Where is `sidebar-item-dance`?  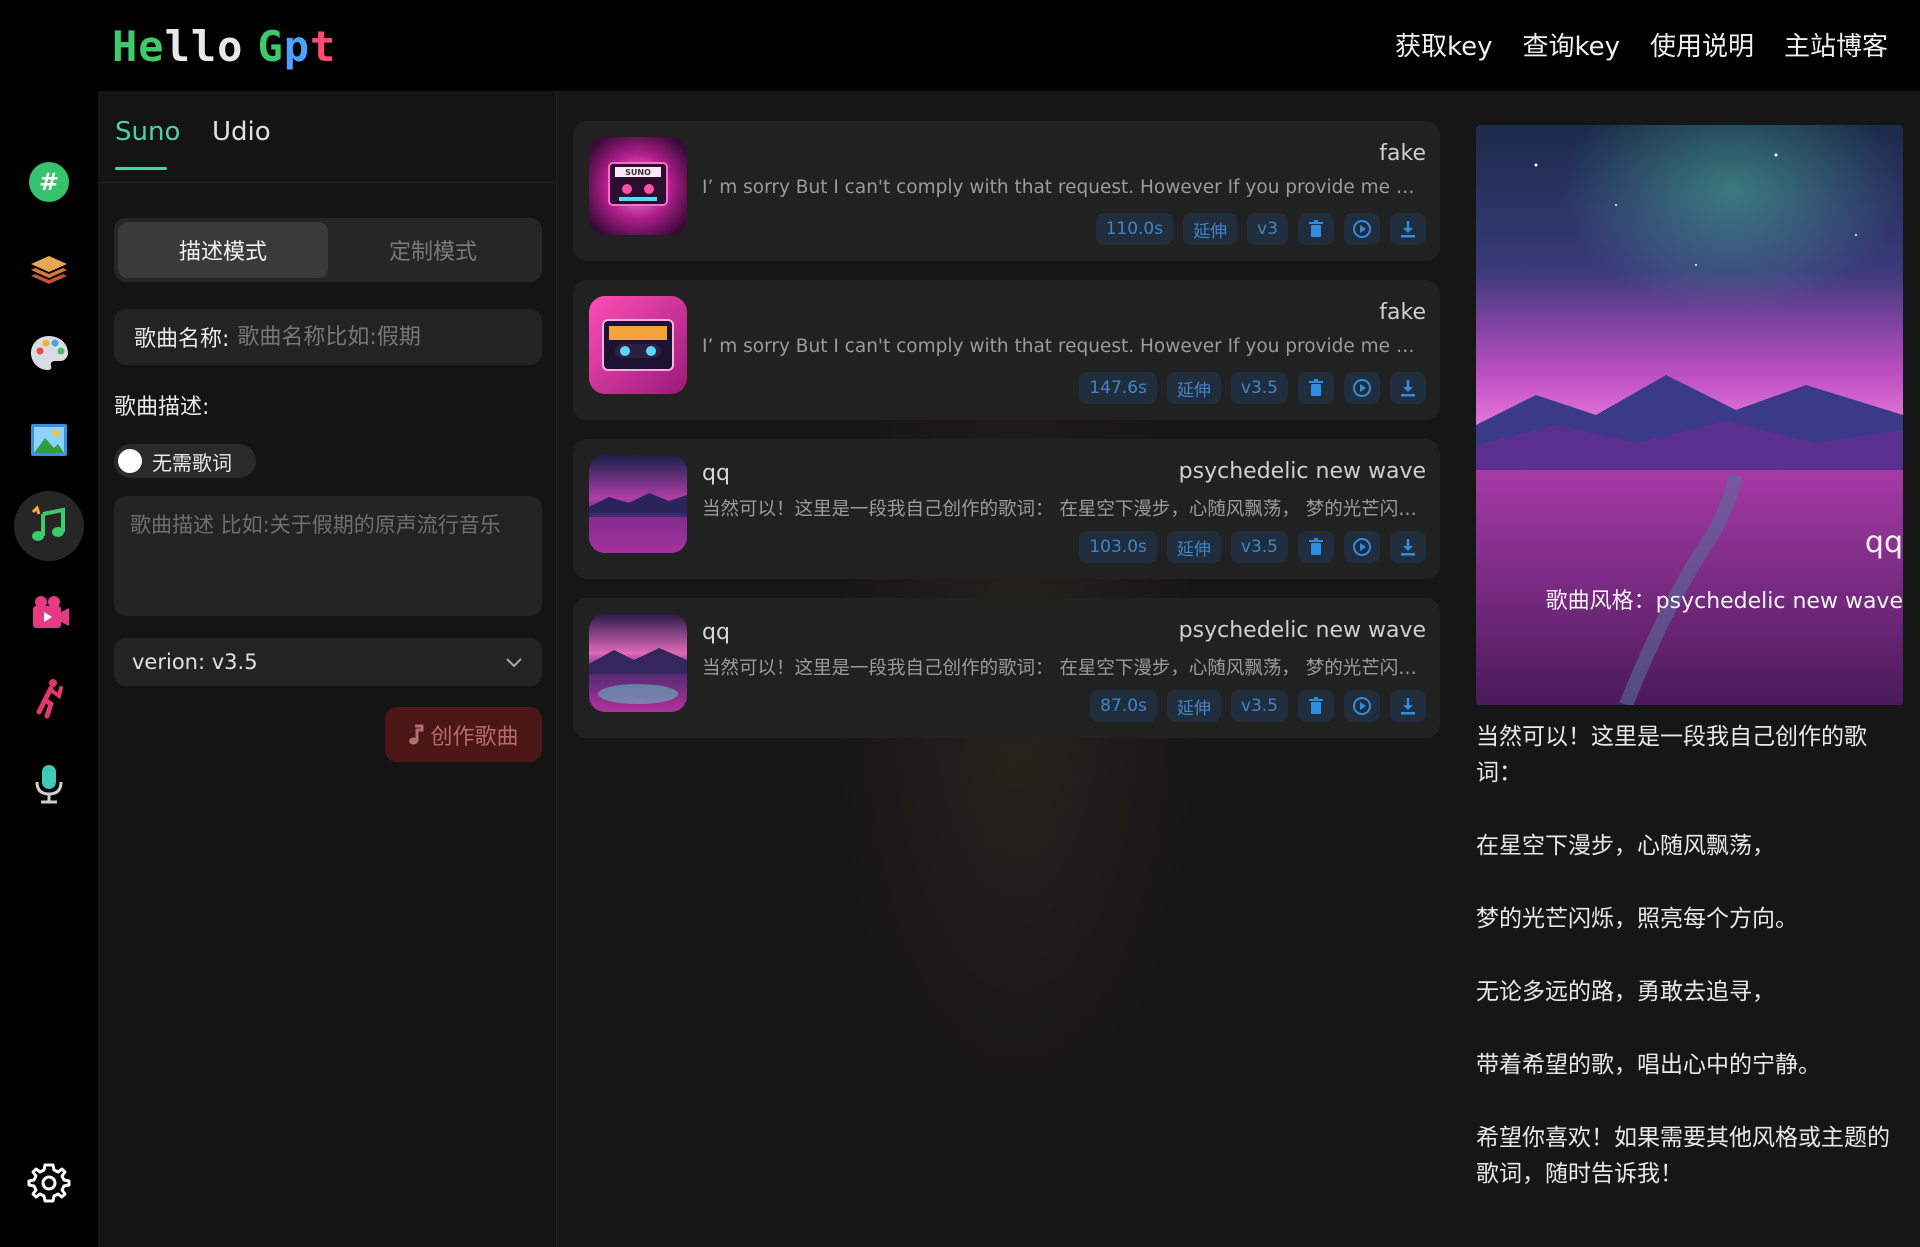 sidebar-item-dance is located at coordinates (49, 698).